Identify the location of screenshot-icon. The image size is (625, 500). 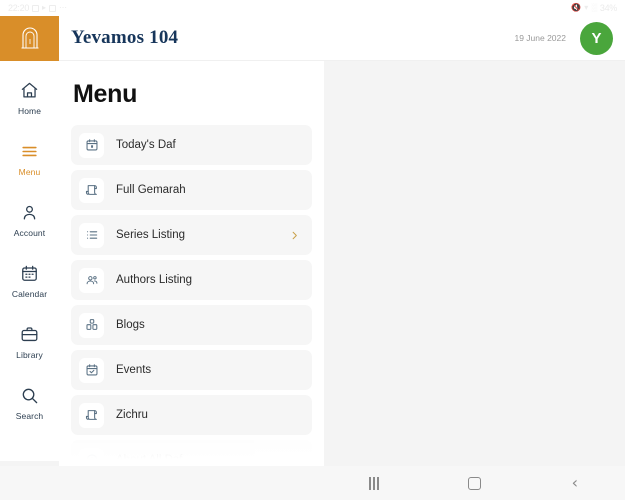
(36, 8).